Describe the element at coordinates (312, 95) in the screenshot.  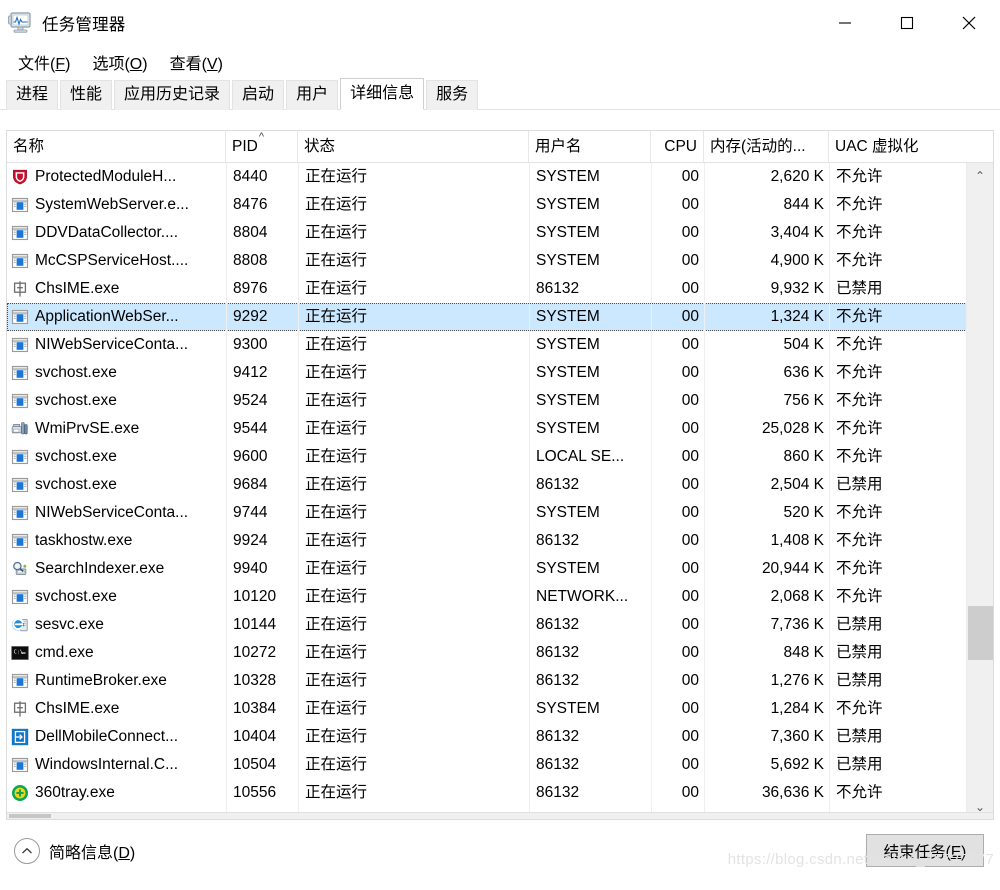
I see `tab-users: 用户` at that location.